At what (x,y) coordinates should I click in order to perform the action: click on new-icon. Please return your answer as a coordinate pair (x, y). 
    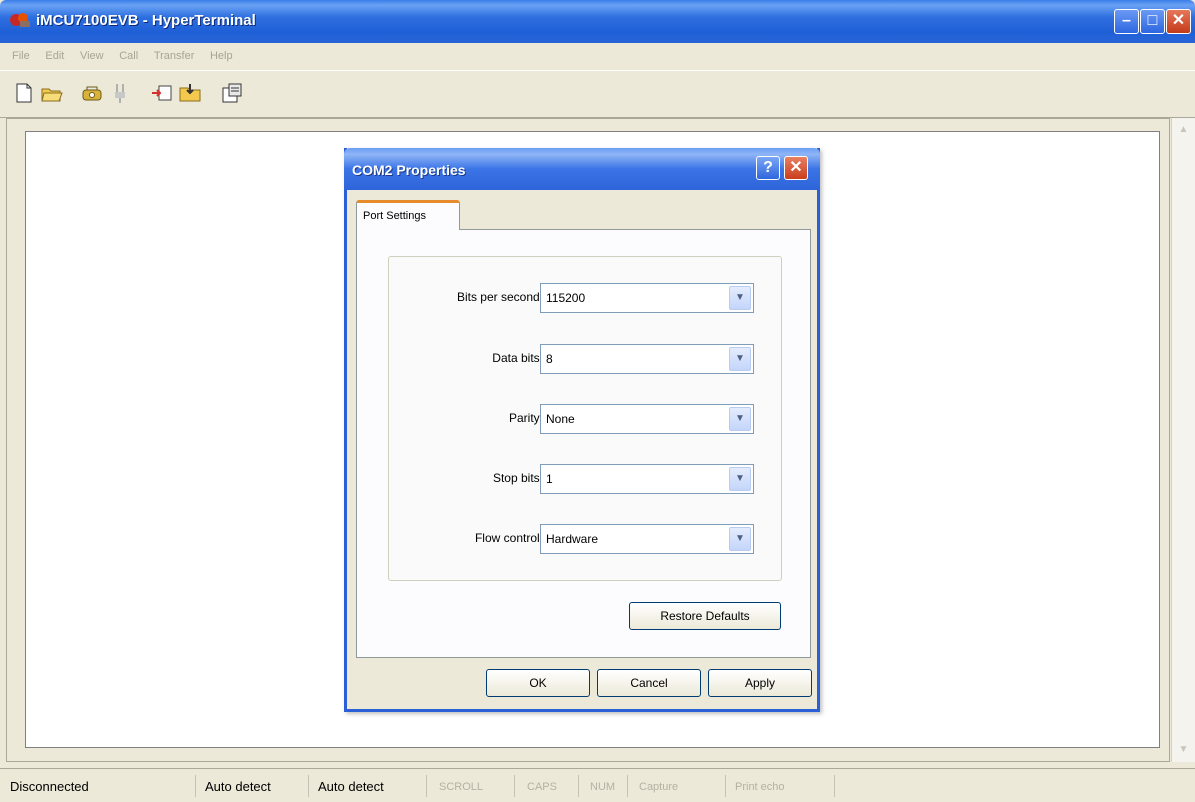
    Looking at the image, I should click on (24, 93).